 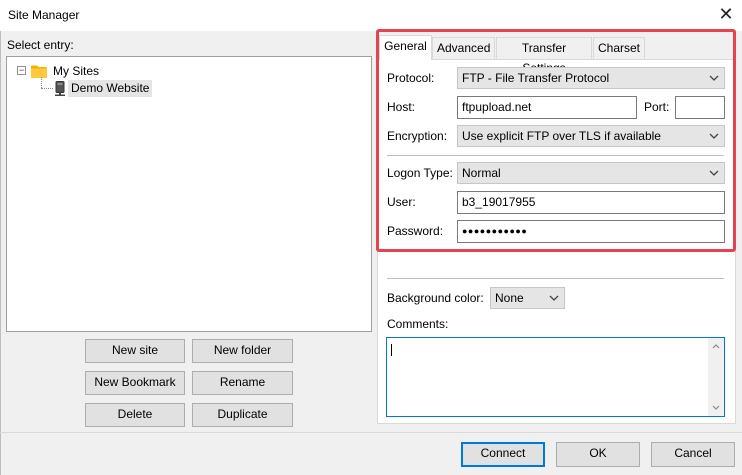 What do you see at coordinates (76, 71) in the screenshot?
I see `tree-item-my-sites: My Sites` at bounding box center [76, 71].